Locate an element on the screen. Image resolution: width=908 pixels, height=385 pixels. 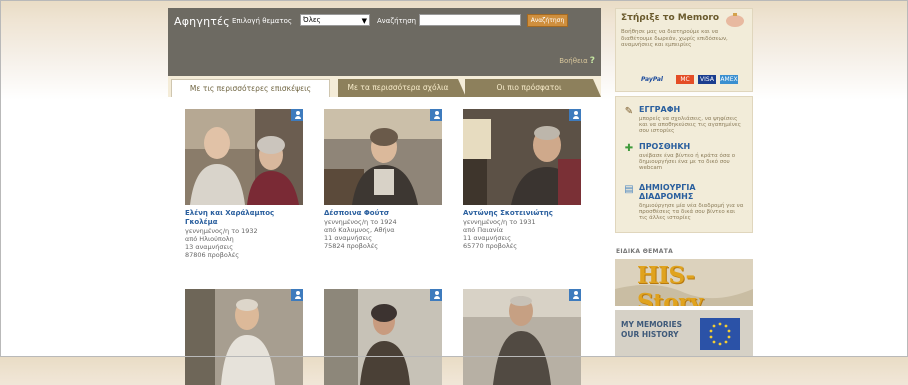
nav-register-title: ΕΓΓΡΑΦΗ is located at coordinates (660, 109).